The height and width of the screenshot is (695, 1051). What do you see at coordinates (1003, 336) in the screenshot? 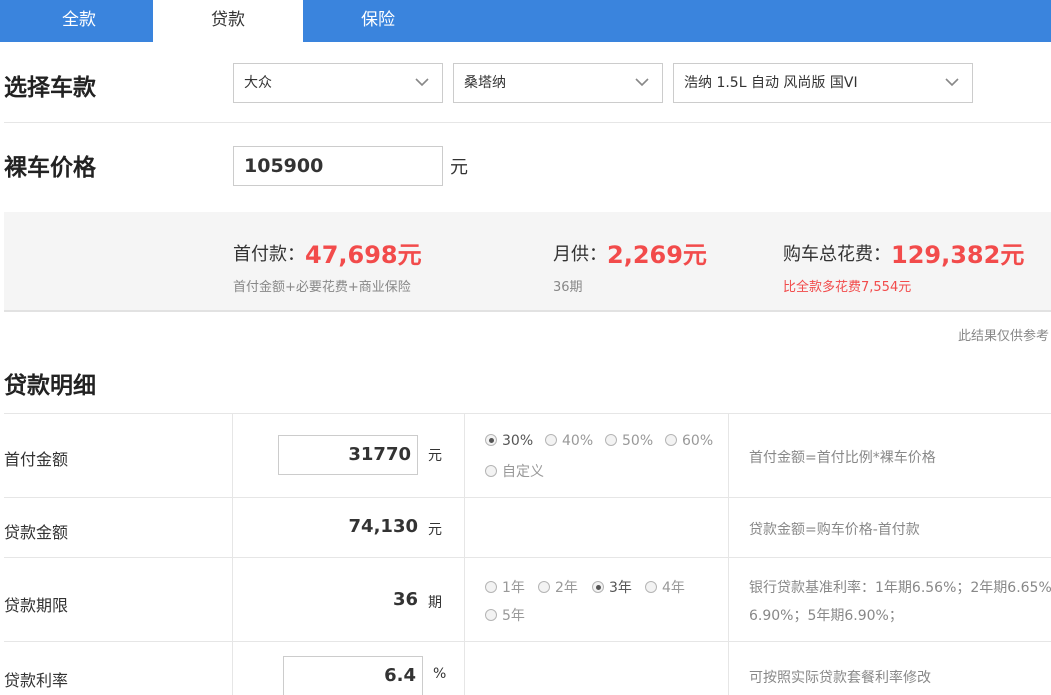
I see `disclaimer-text: 此结果仅供参考` at bounding box center [1003, 336].